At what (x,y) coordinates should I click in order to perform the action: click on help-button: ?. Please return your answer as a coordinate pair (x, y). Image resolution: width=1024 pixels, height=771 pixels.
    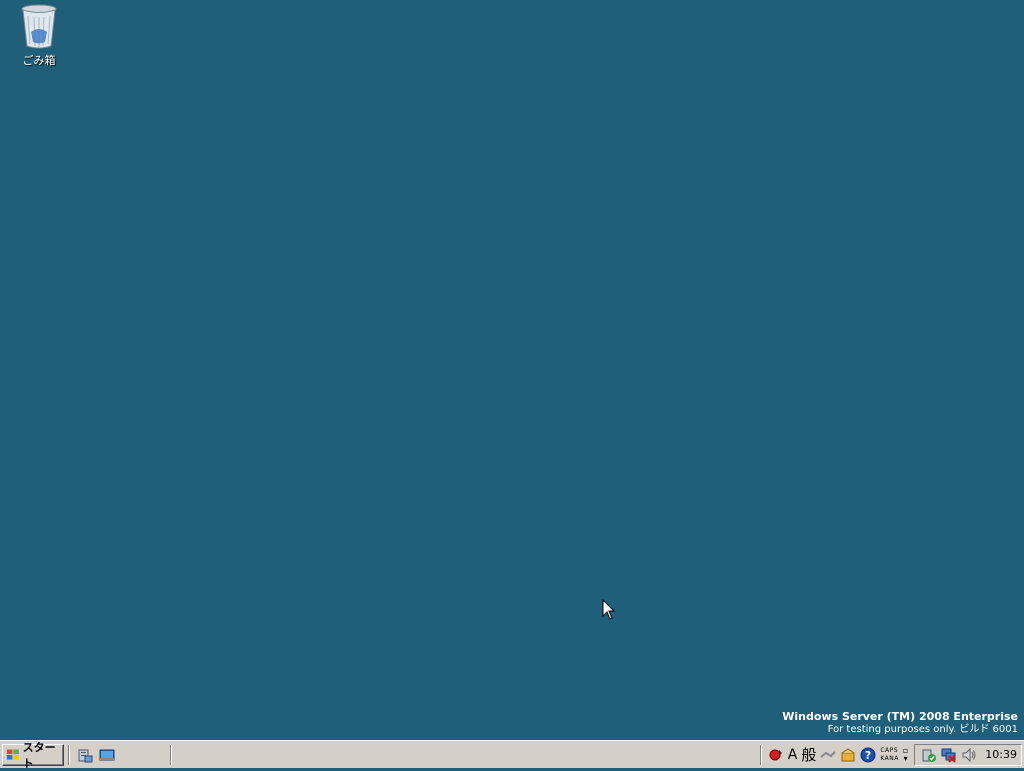
    Looking at the image, I should click on (868, 755).